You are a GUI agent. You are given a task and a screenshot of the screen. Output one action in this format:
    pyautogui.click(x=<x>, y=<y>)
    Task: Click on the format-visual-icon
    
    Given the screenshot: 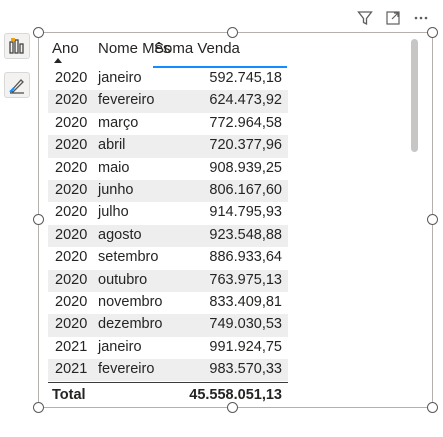 What is the action you would take?
    pyautogui.click(x=16, y=86)
    